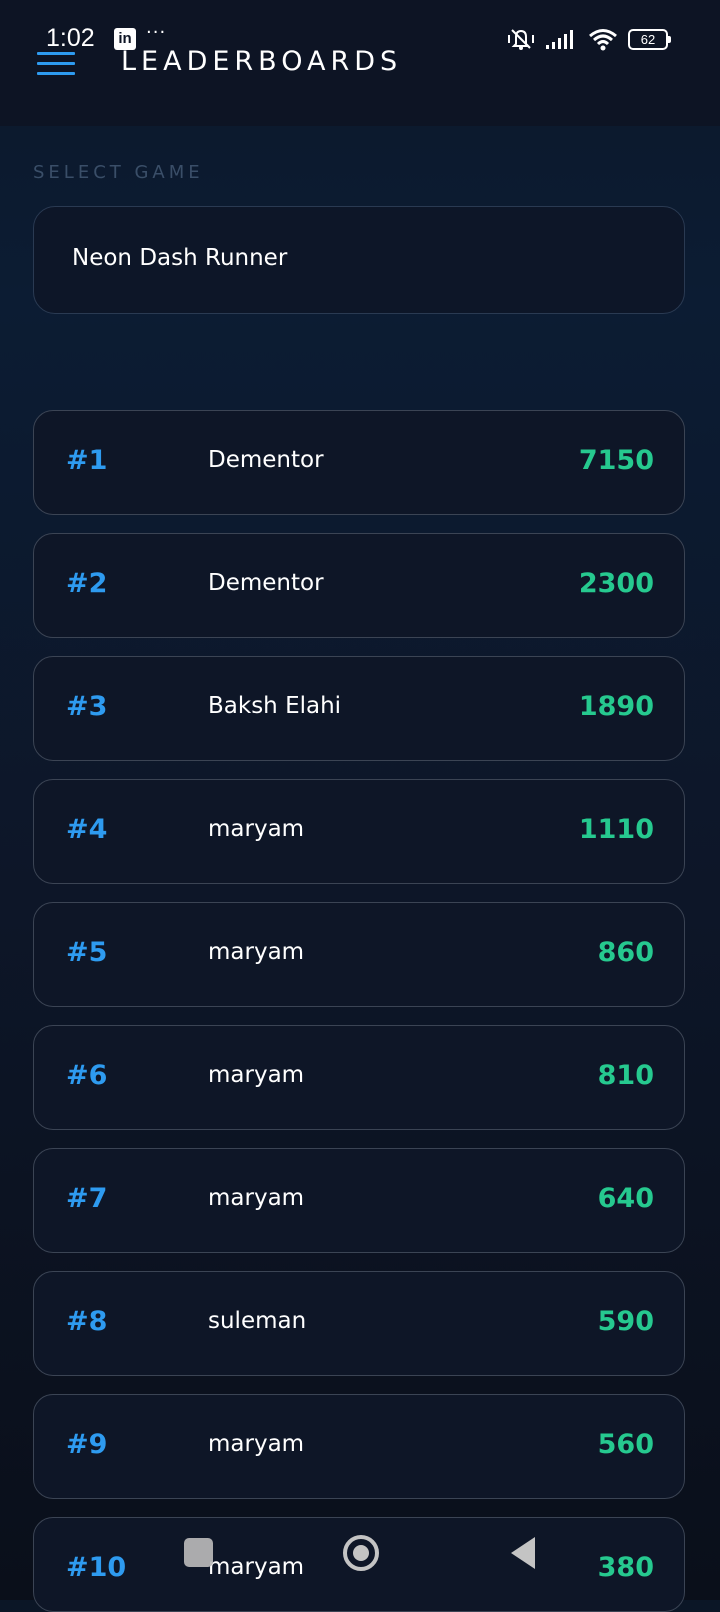  What do you see at coordinates (359, 1200) in the screenshot?
I see `leaderboard-row: #7 maryam 640` at bounding box center [359, 1200].